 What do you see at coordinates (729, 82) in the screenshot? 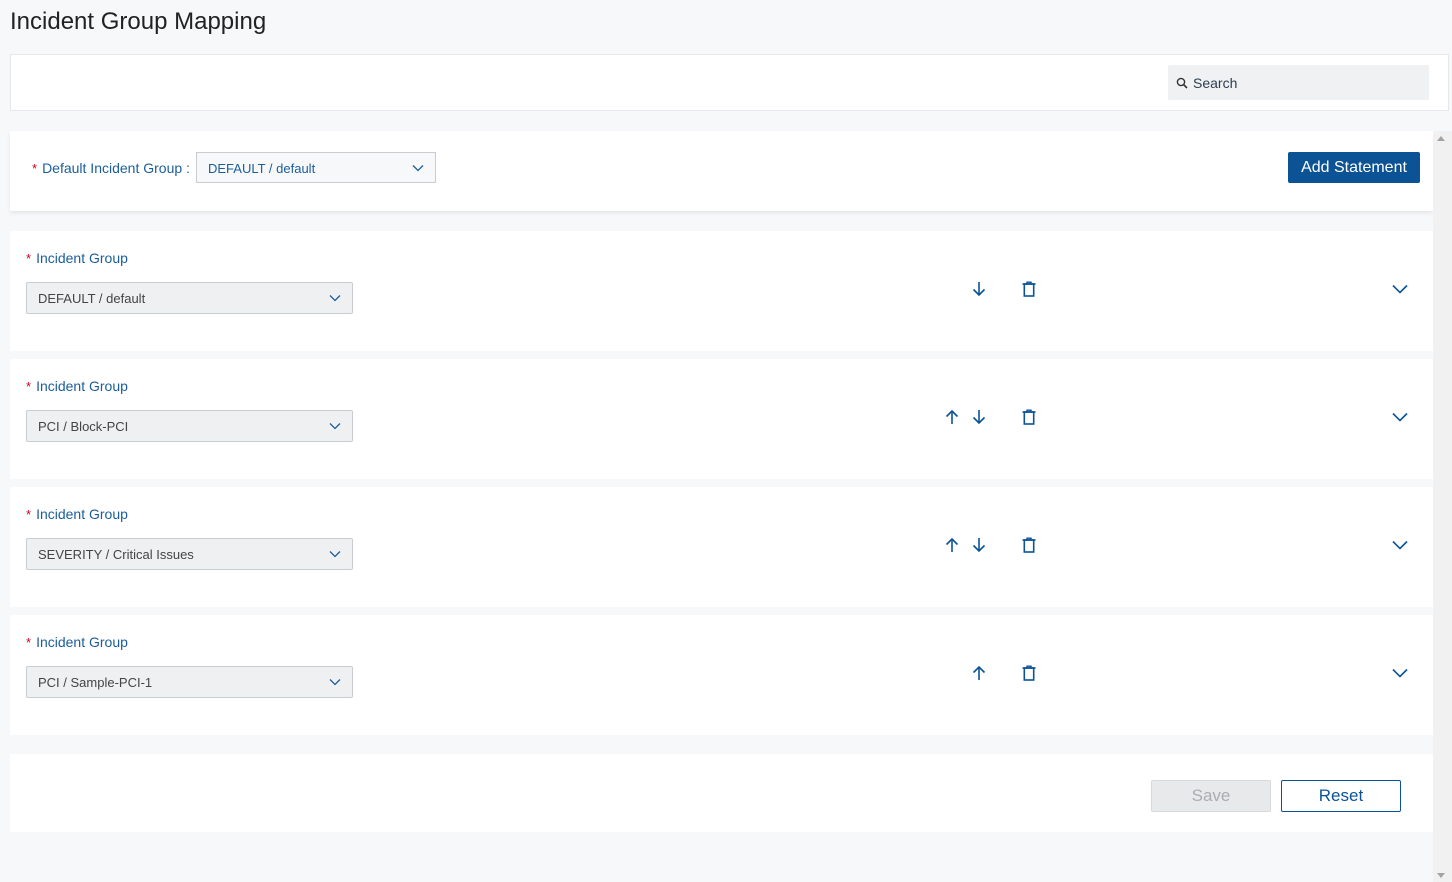
I see `search-bar` at bounding box center [729, 82].